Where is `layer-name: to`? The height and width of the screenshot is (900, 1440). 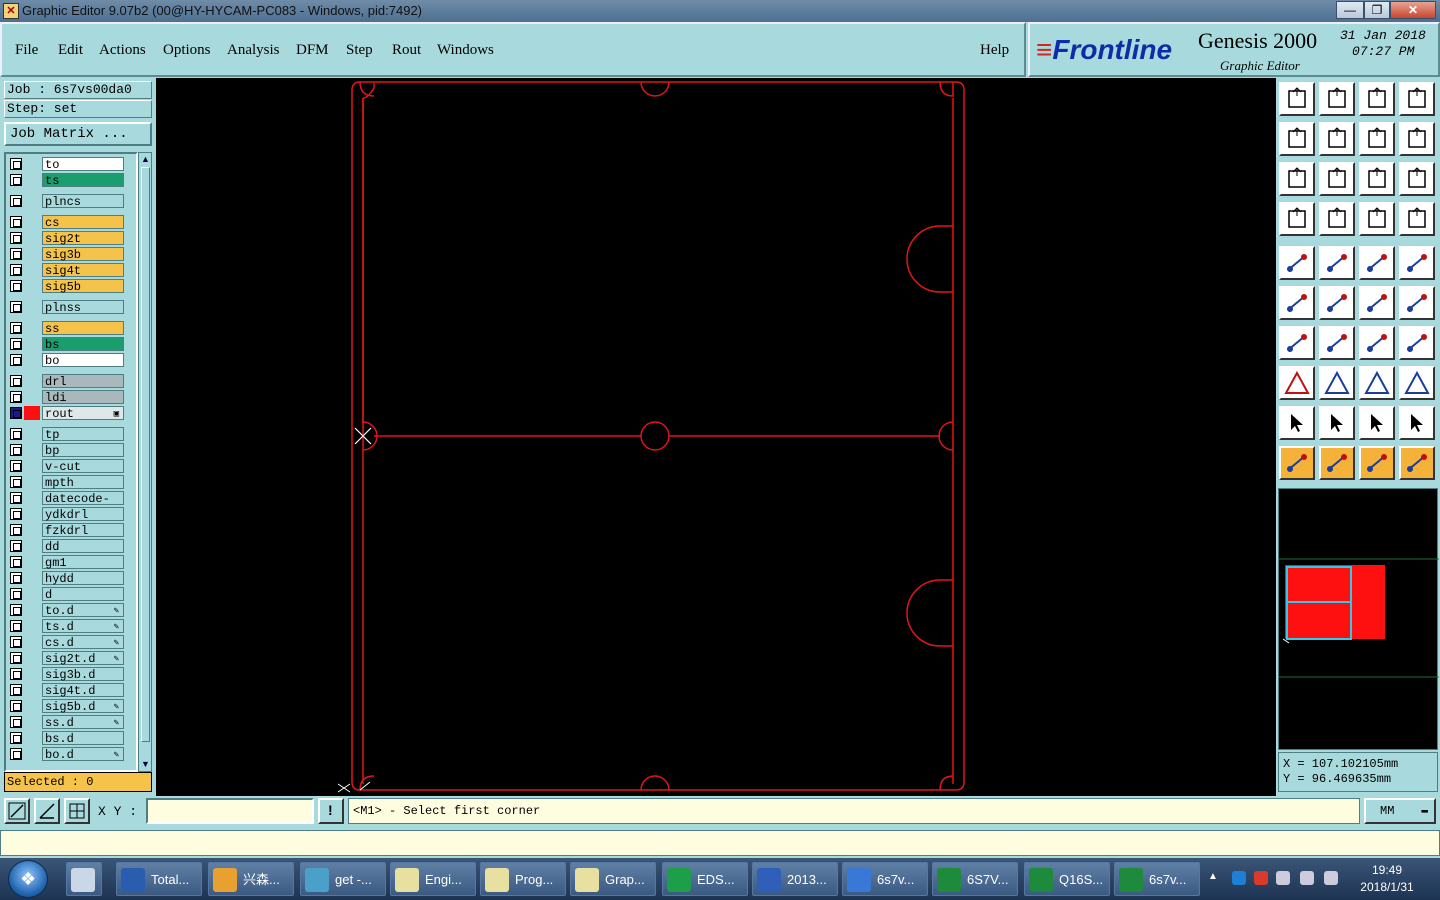
layer-name: to is located at coordinates (83, 164).